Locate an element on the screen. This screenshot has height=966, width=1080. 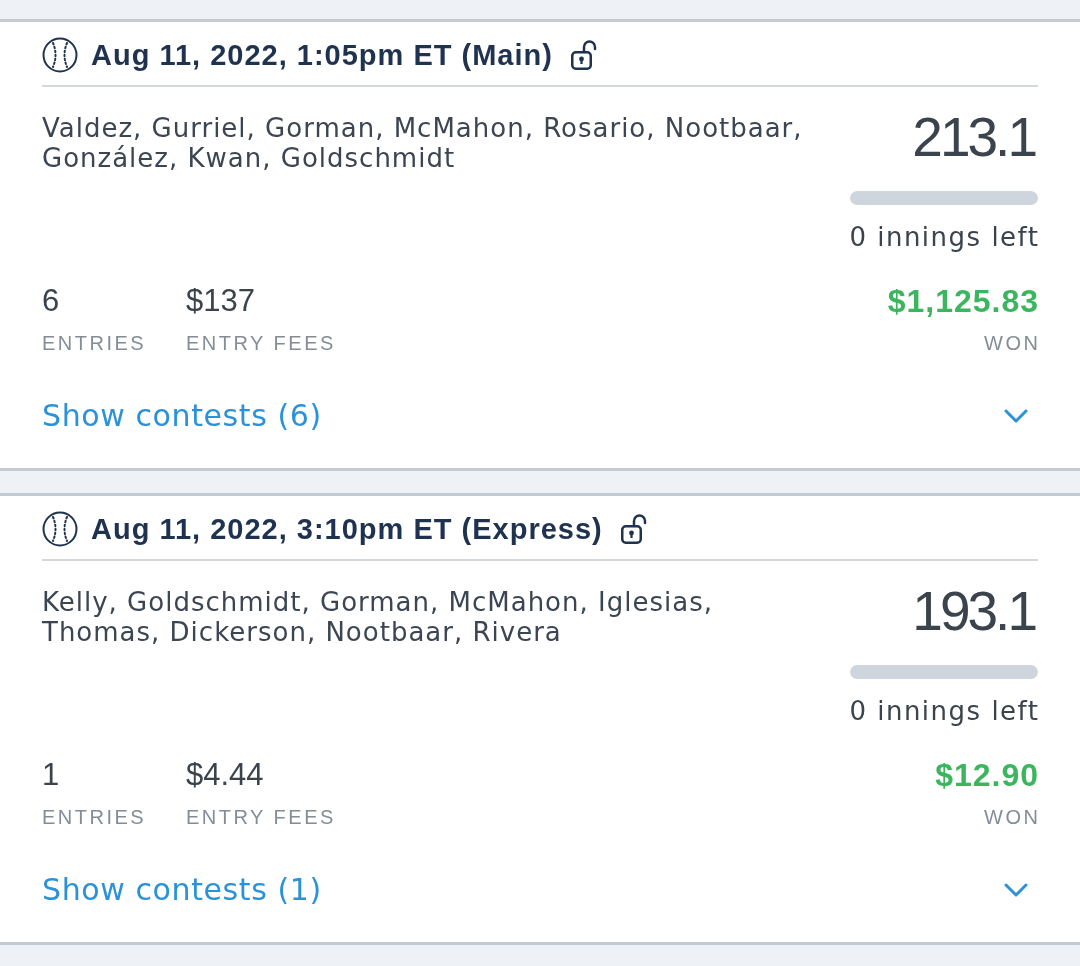
entries-count: 1 is located at coordinates (51, 775).